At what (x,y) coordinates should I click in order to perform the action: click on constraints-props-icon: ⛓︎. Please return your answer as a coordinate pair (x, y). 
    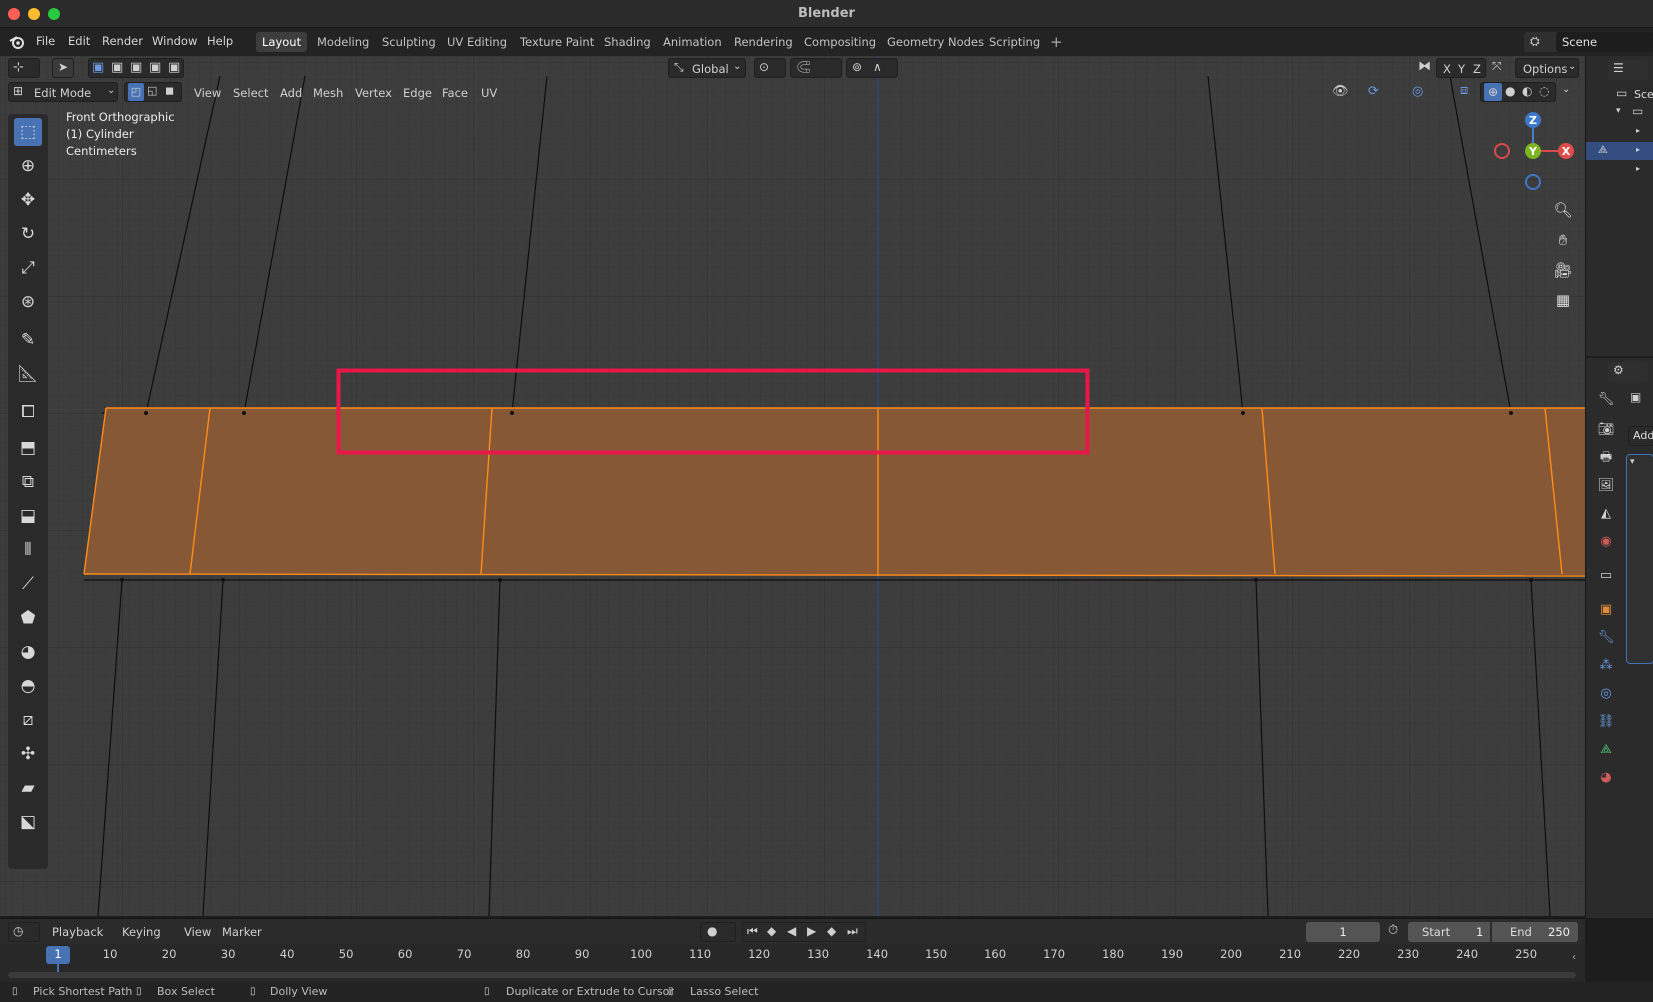
    Looking at the image, I should click on (1606, 722).